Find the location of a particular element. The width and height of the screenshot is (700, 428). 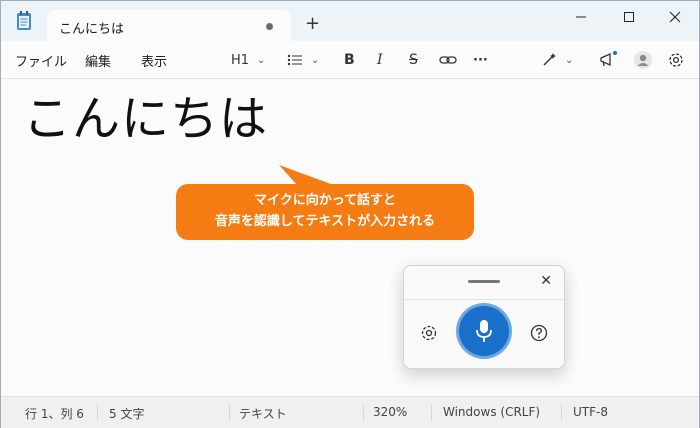

menu-edit: 編集 is located at coordinates (98, 60).